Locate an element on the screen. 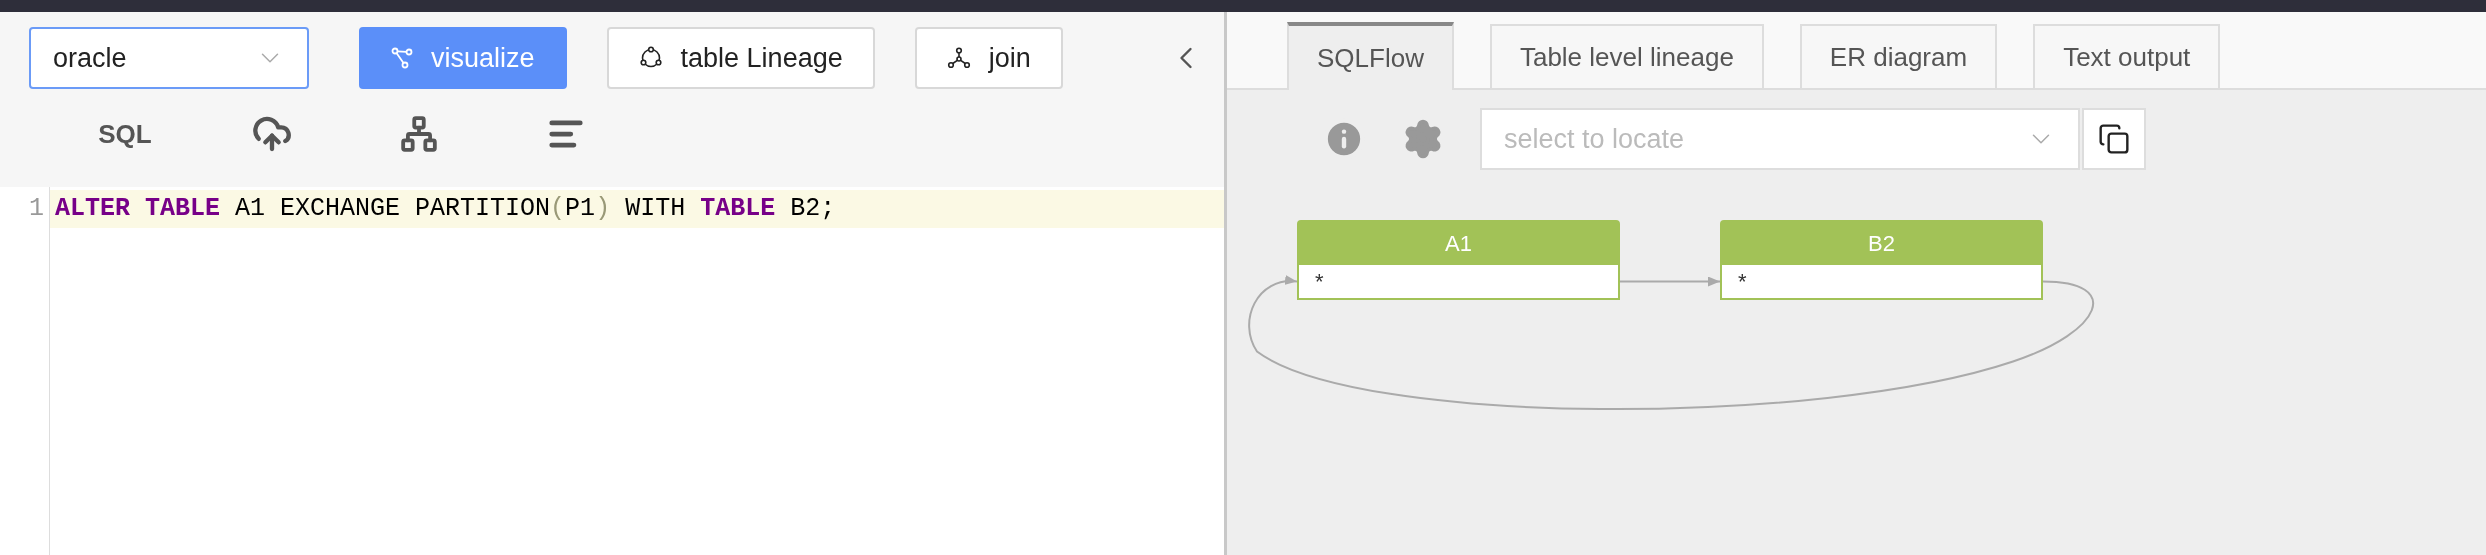 This screenshot has height=555, width=2486. node-title: A1 is located at coordinates (1458, 244).